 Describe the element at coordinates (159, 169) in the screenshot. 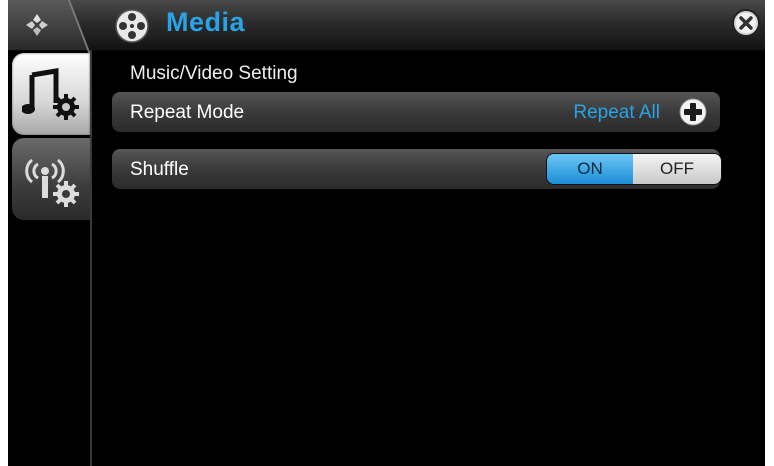

I see `shuffle-label: Shuffle` at that location.